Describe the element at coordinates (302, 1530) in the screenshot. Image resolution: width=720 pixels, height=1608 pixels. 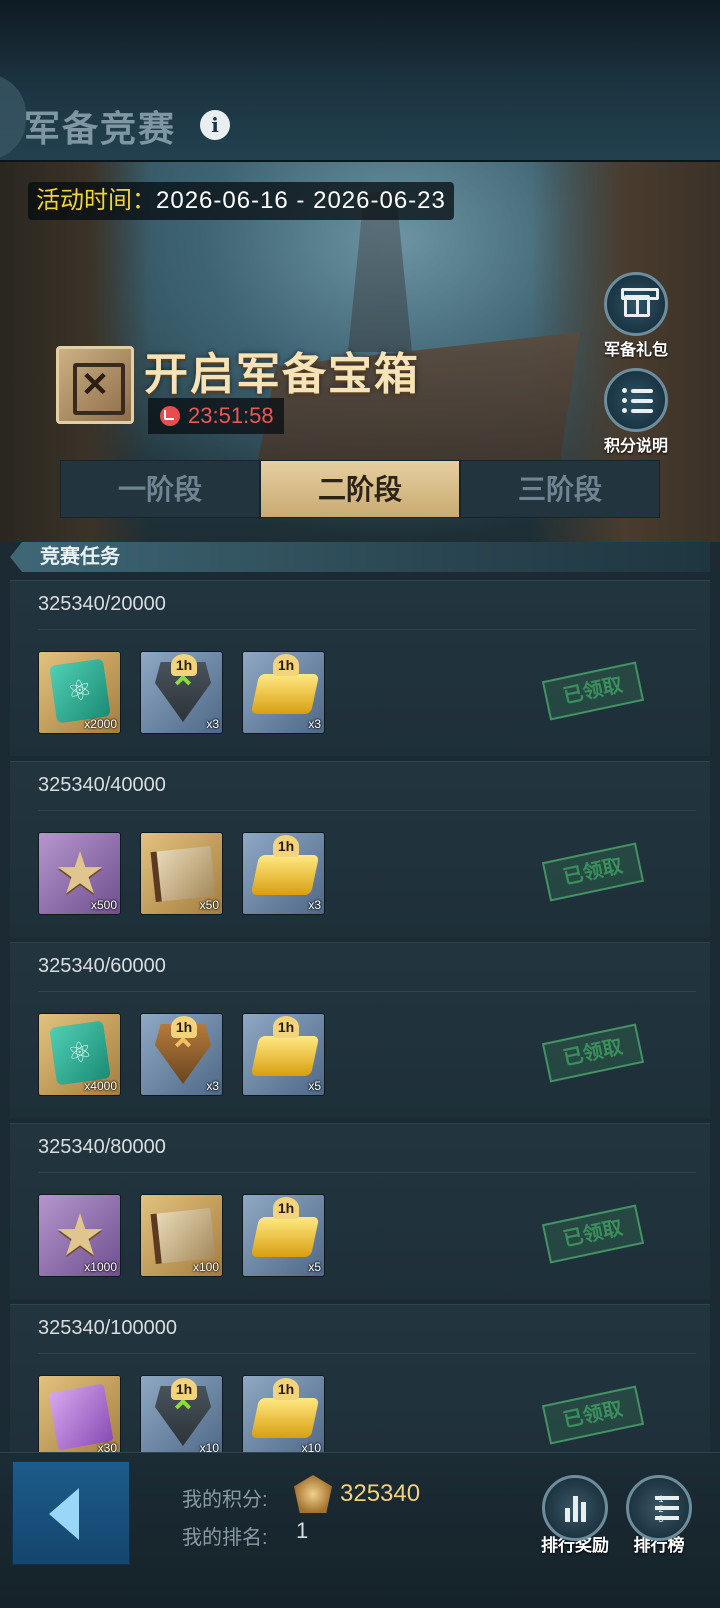
I see `my-rank-value: 1` at that location.